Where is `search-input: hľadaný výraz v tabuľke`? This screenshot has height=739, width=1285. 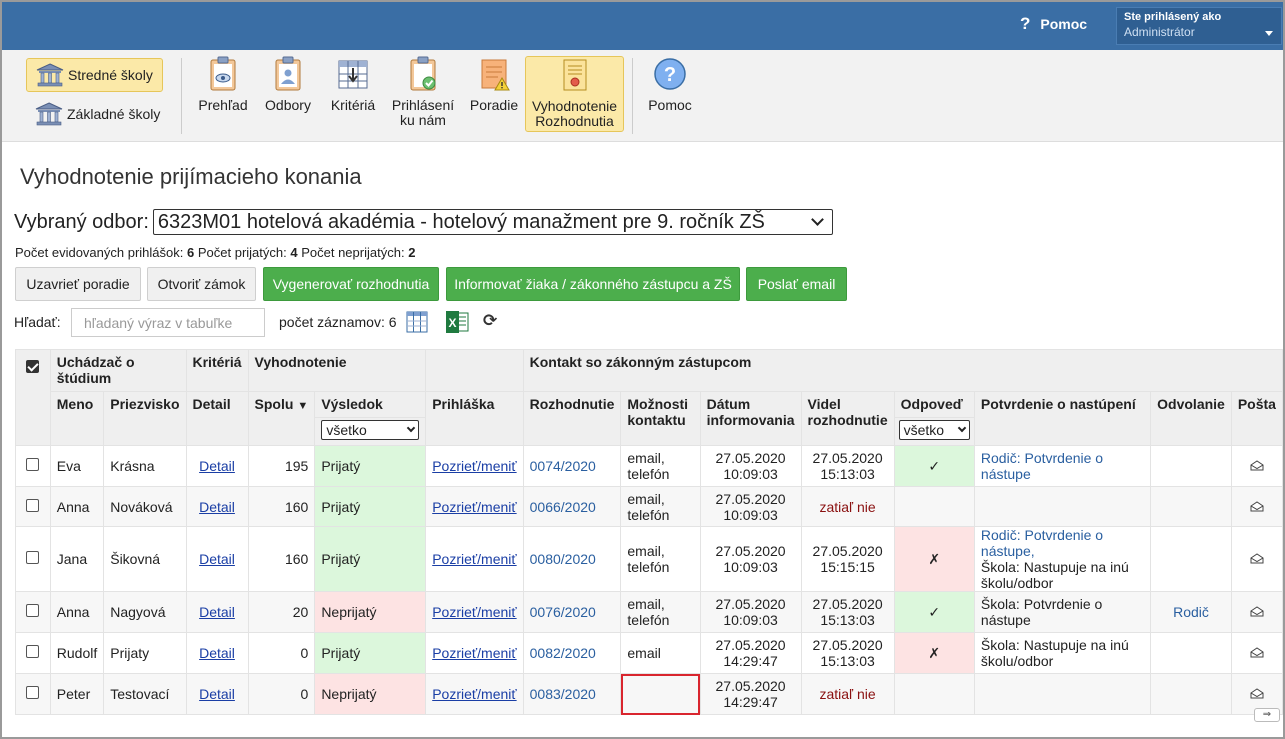 search-input: hľadaný výraz v tabuľke is located at coordinates (168, 322).